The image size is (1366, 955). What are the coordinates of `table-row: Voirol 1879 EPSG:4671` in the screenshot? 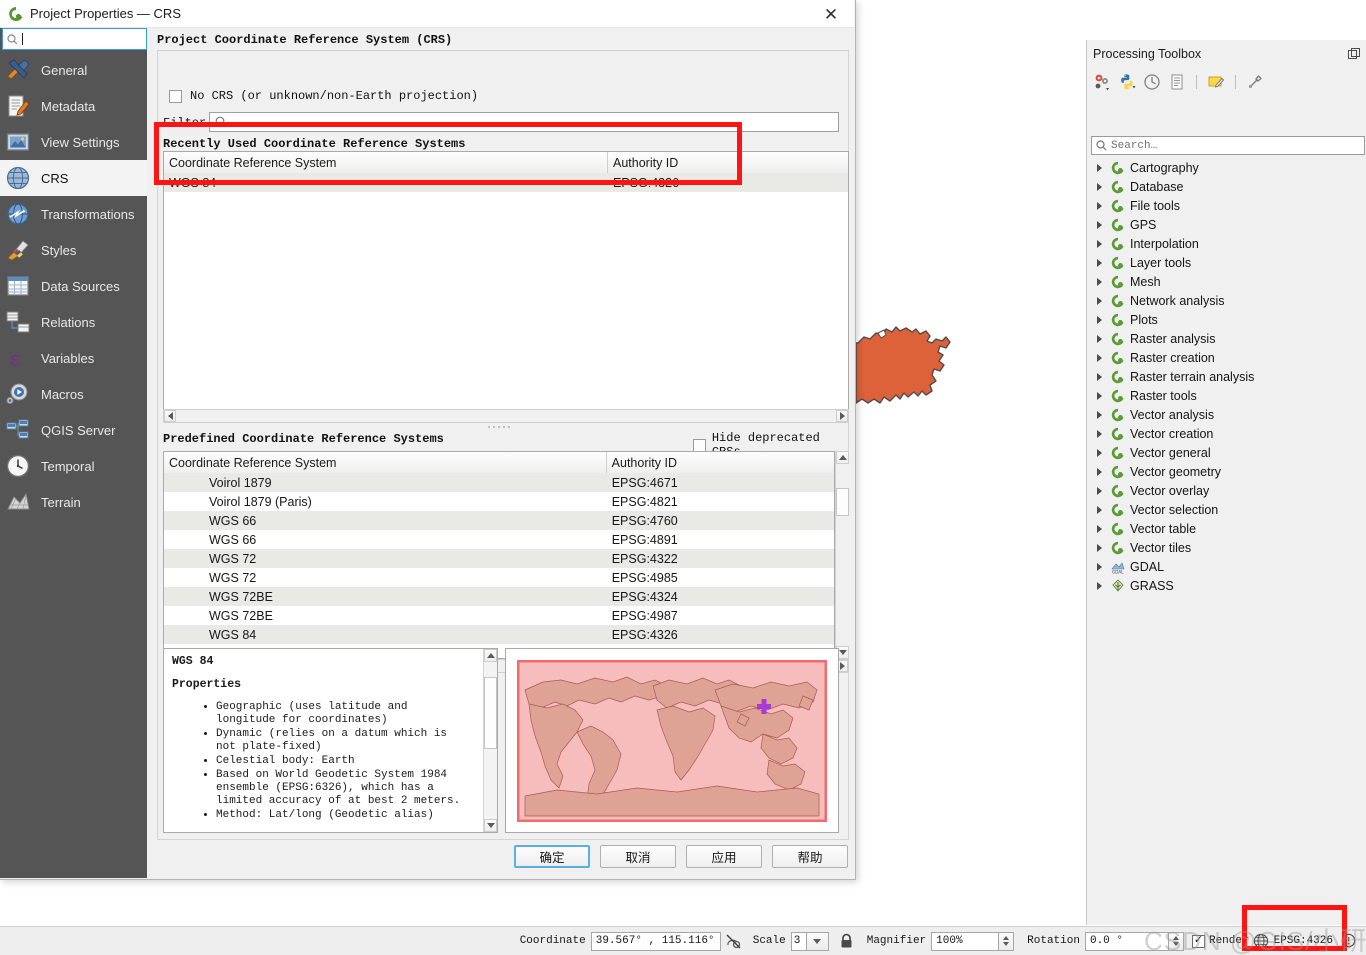 It's located at (499, 482).